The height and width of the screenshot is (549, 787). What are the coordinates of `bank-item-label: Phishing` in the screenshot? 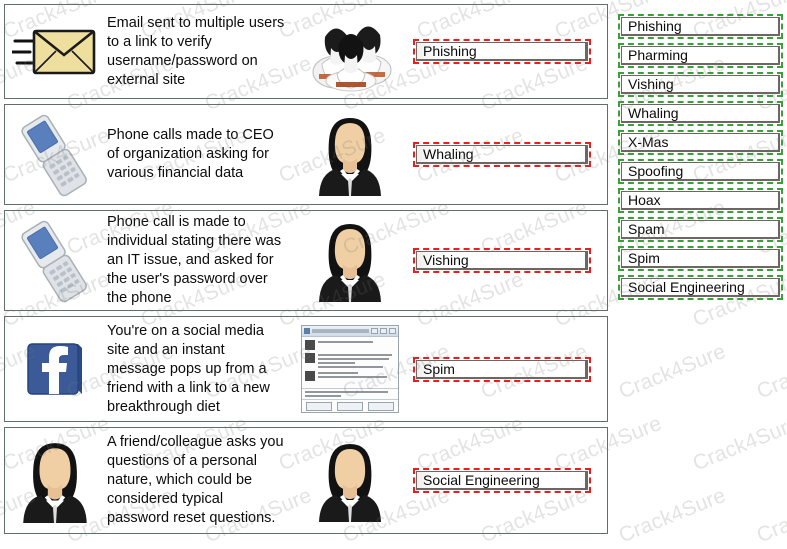 It's located at (700, 26).